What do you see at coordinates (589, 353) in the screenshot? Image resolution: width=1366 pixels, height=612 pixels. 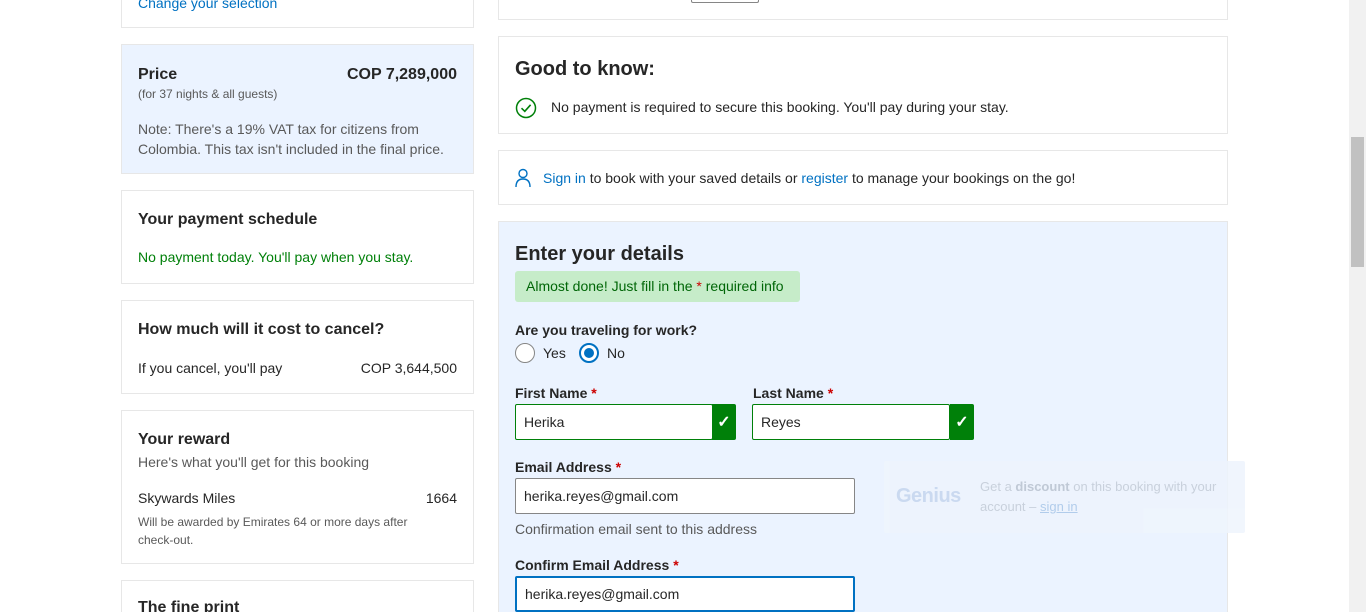 I see `work-no-radio` at bounding box center [589, 353].